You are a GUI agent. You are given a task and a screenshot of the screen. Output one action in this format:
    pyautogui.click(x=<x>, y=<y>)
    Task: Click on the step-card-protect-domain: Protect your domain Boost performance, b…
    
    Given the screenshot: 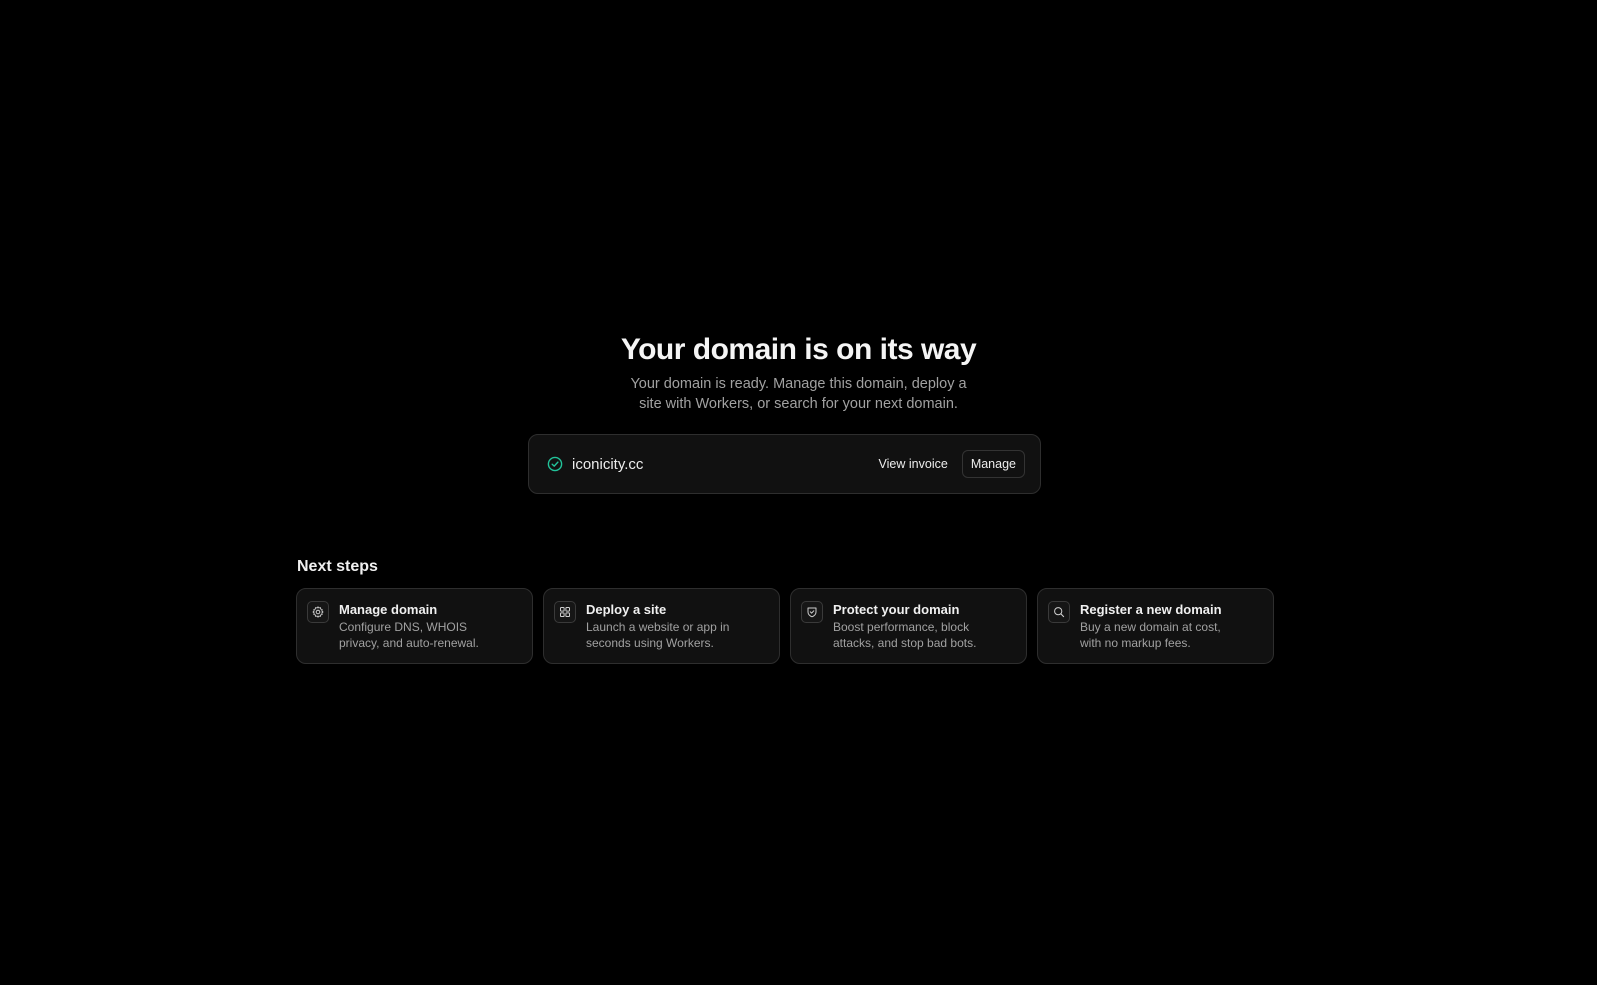 What is the action you would take?
    pyautogui.click(x=908, y=626)
    